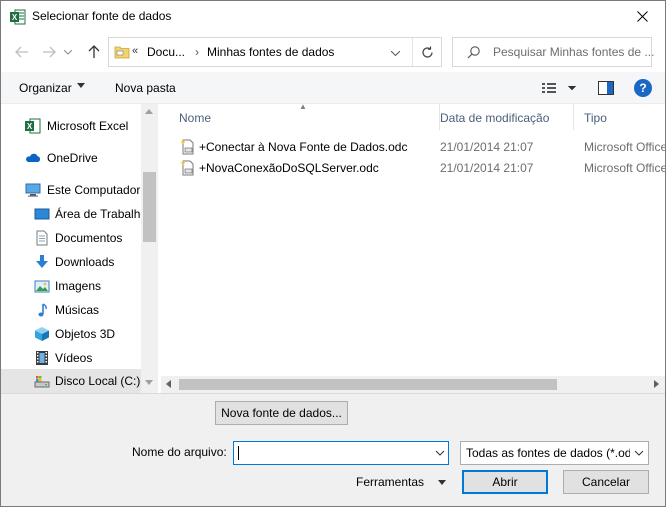 This screenshot has height=507, width=666. I want to click on sidebar-item-this-pc: Este Computador, so click(71, 190).